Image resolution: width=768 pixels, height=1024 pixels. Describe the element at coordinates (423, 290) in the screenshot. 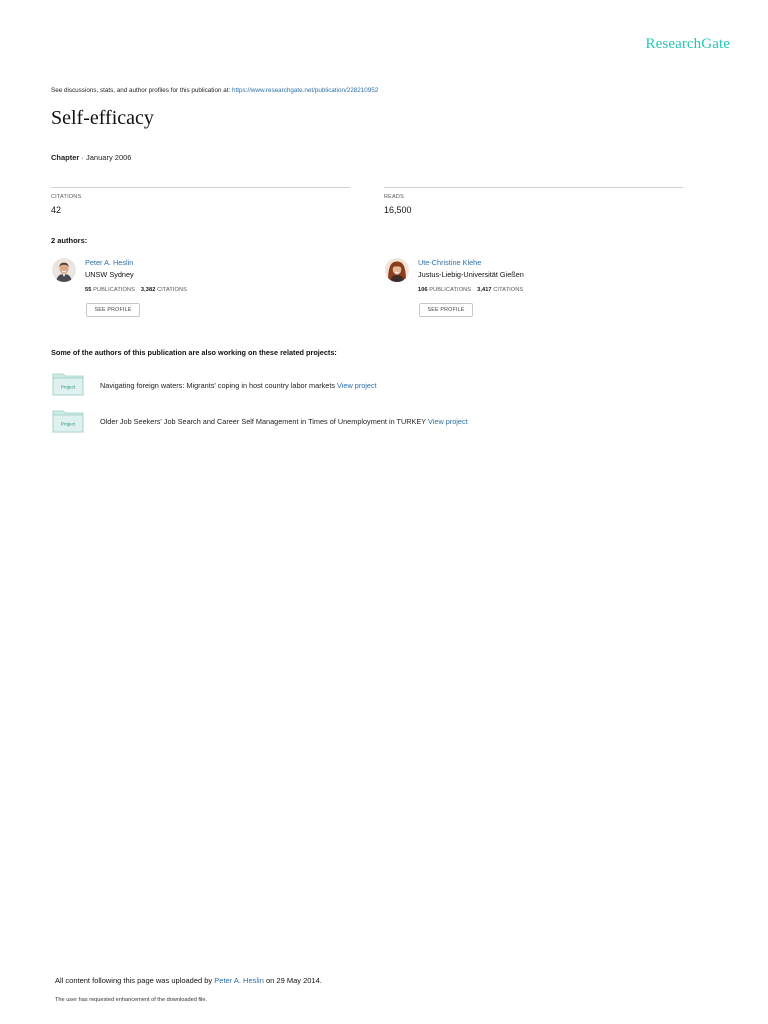

I see `publications-count: 106` at that location.